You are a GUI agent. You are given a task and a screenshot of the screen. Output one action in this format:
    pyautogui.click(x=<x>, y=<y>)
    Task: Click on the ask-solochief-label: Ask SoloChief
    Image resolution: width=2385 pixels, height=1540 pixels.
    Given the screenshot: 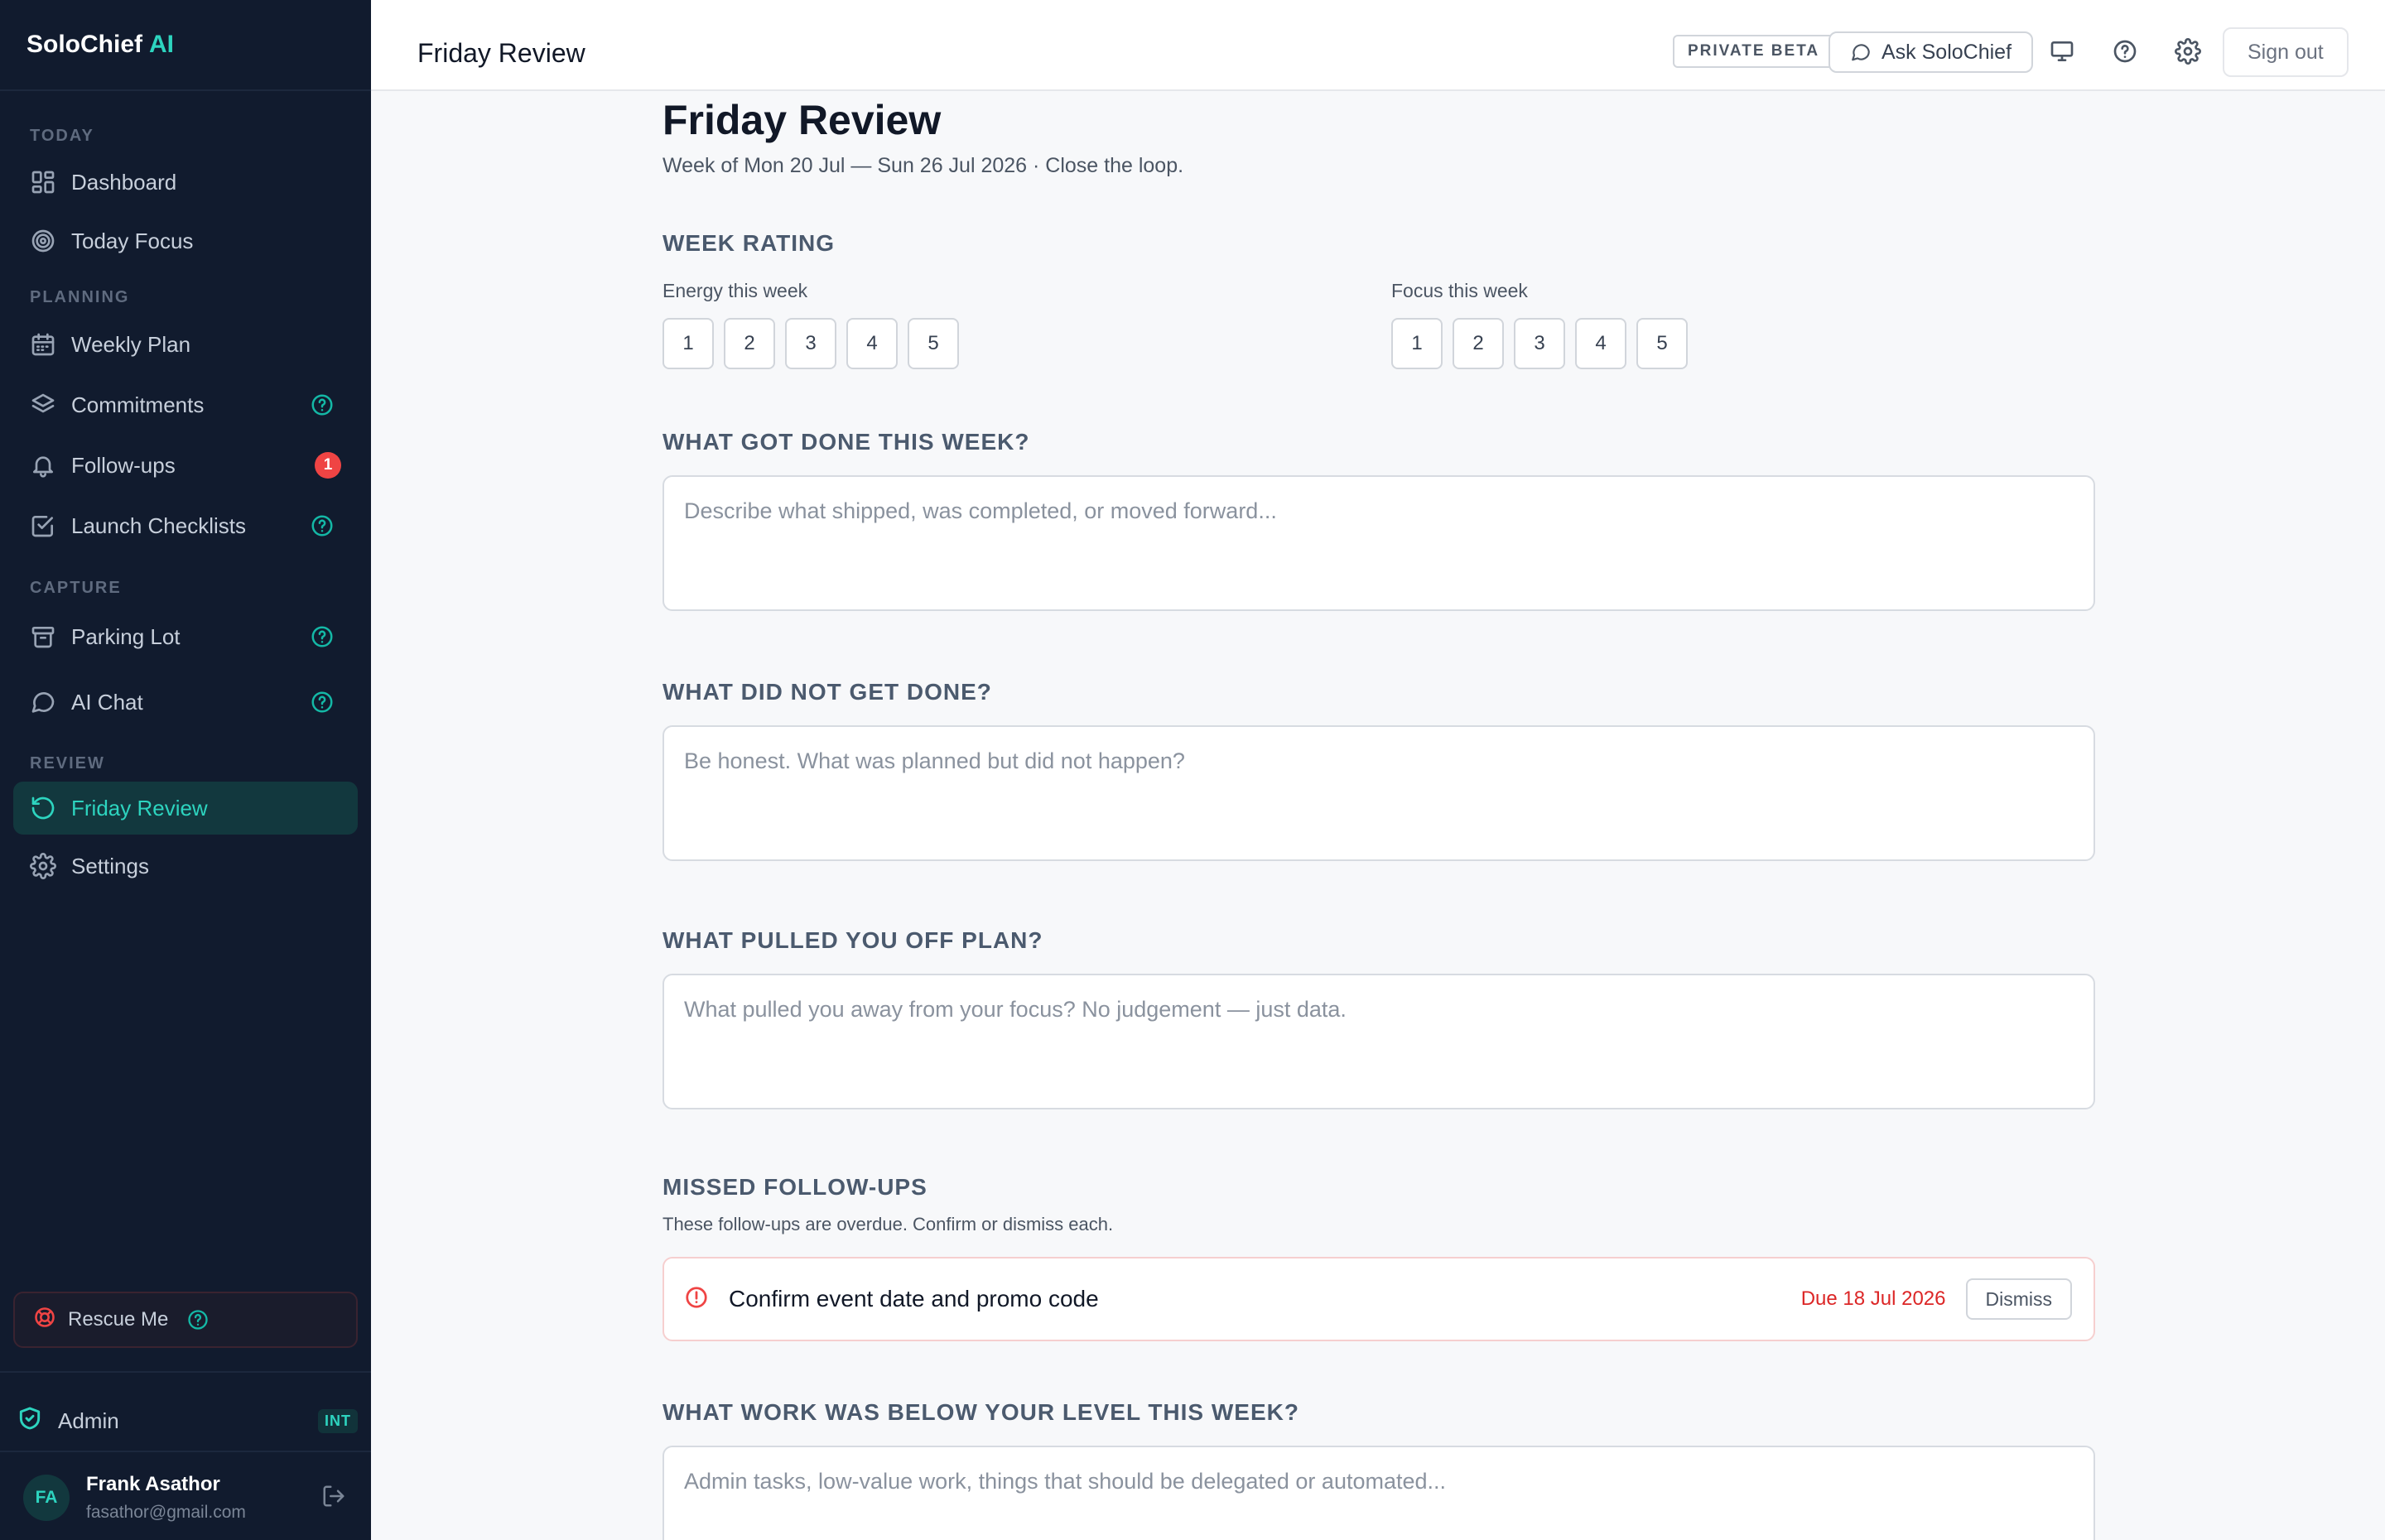 What is the action you would take?
    pyautogui.click(x=1947, y=52)
    